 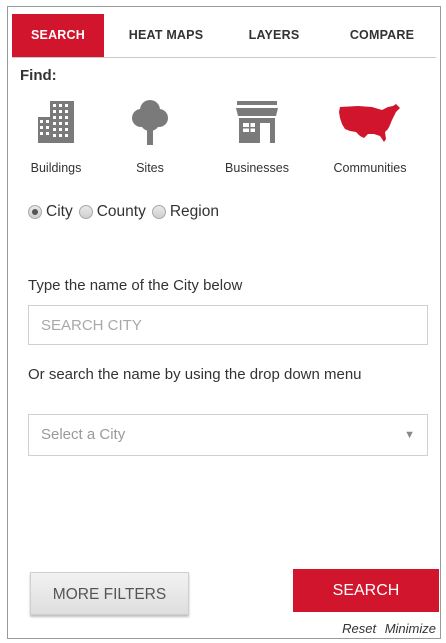 I want to click on footer-links: Reset Minimize, so click(x=386, y=628).